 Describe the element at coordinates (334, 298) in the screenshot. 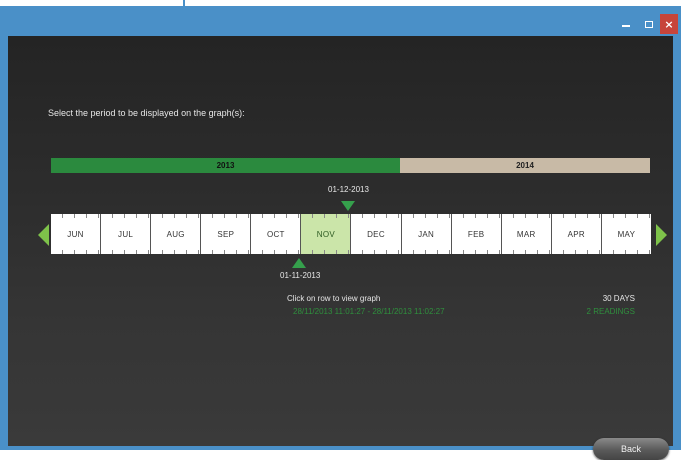

I see `view-graph-hint: Click on row to view graph` at that location.